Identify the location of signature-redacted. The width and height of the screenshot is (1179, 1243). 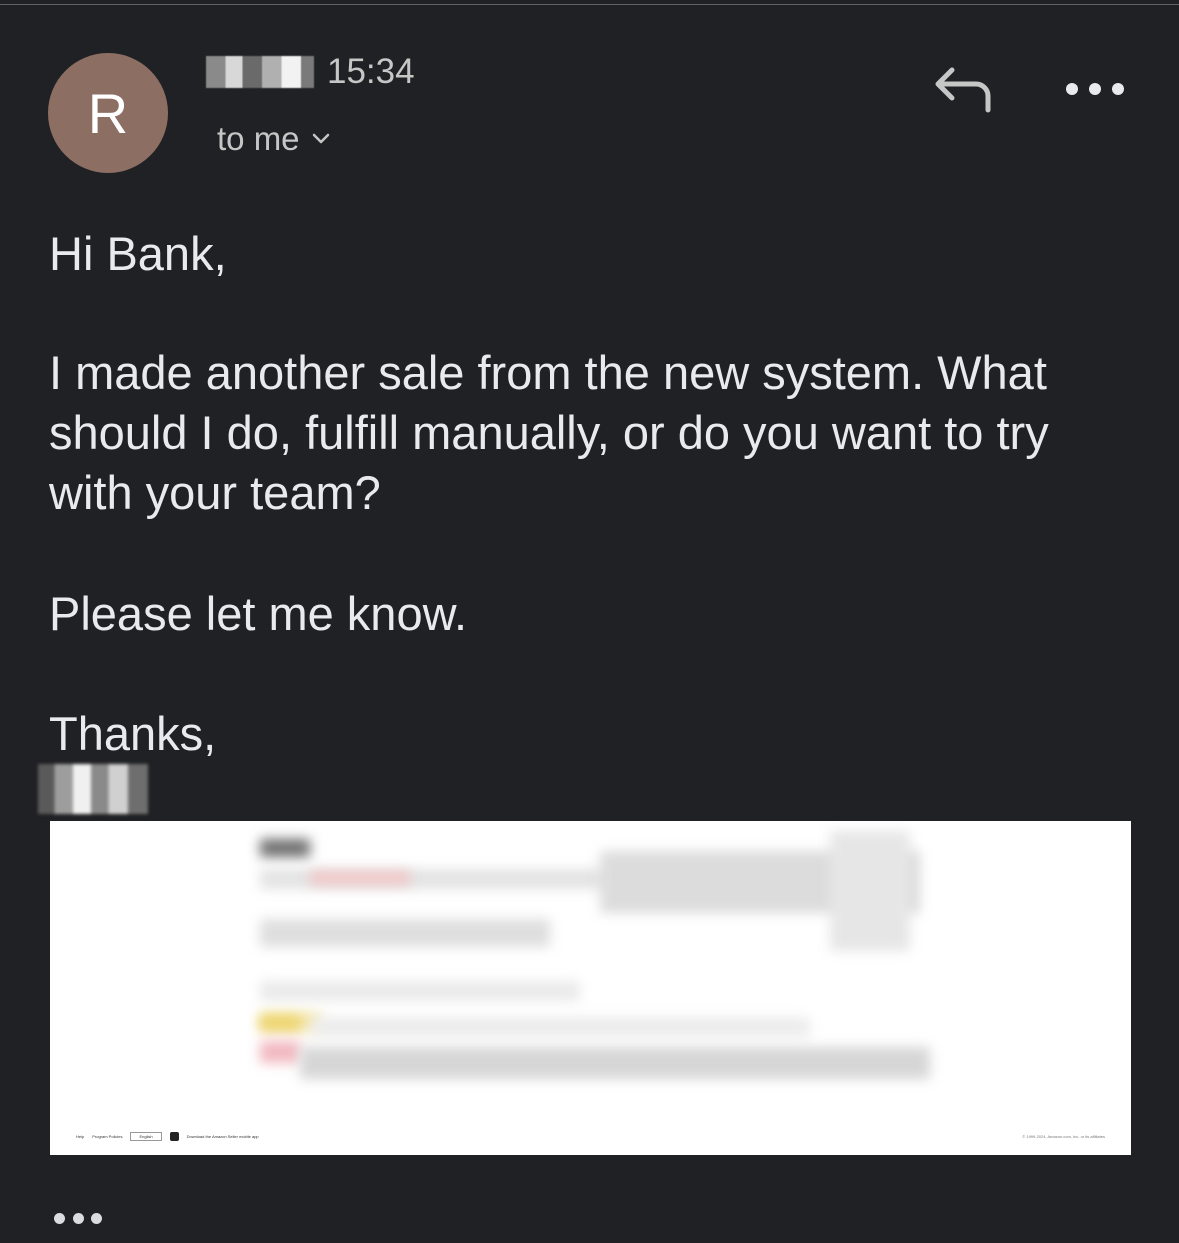
(93, 789).